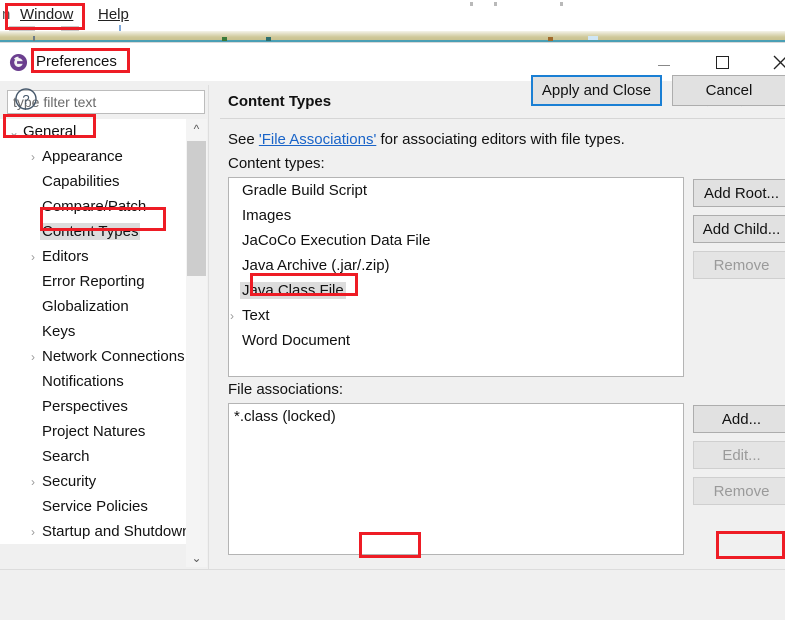 The height and width of the screenshot is (620, 785). I want to click on list-item: Word Document, so click(456, 340).